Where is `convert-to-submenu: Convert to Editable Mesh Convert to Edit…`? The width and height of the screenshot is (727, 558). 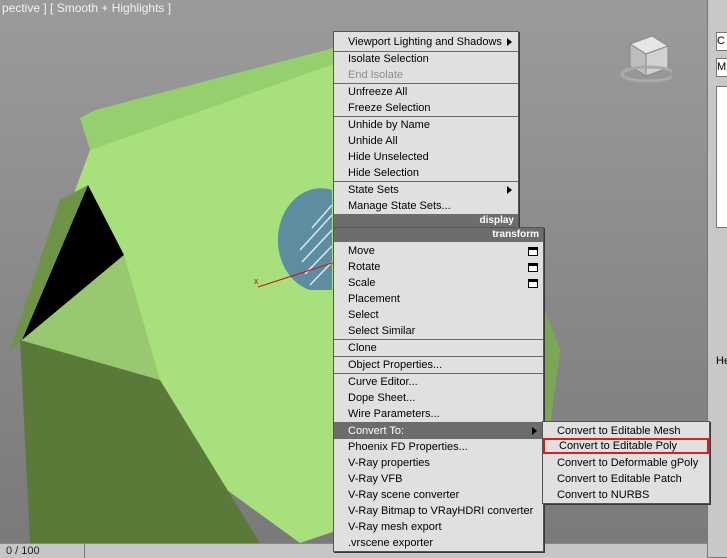
convert-to-submenu: Convert to Editable Mesh Convert to Edit… is located at coordinates (626, 462).